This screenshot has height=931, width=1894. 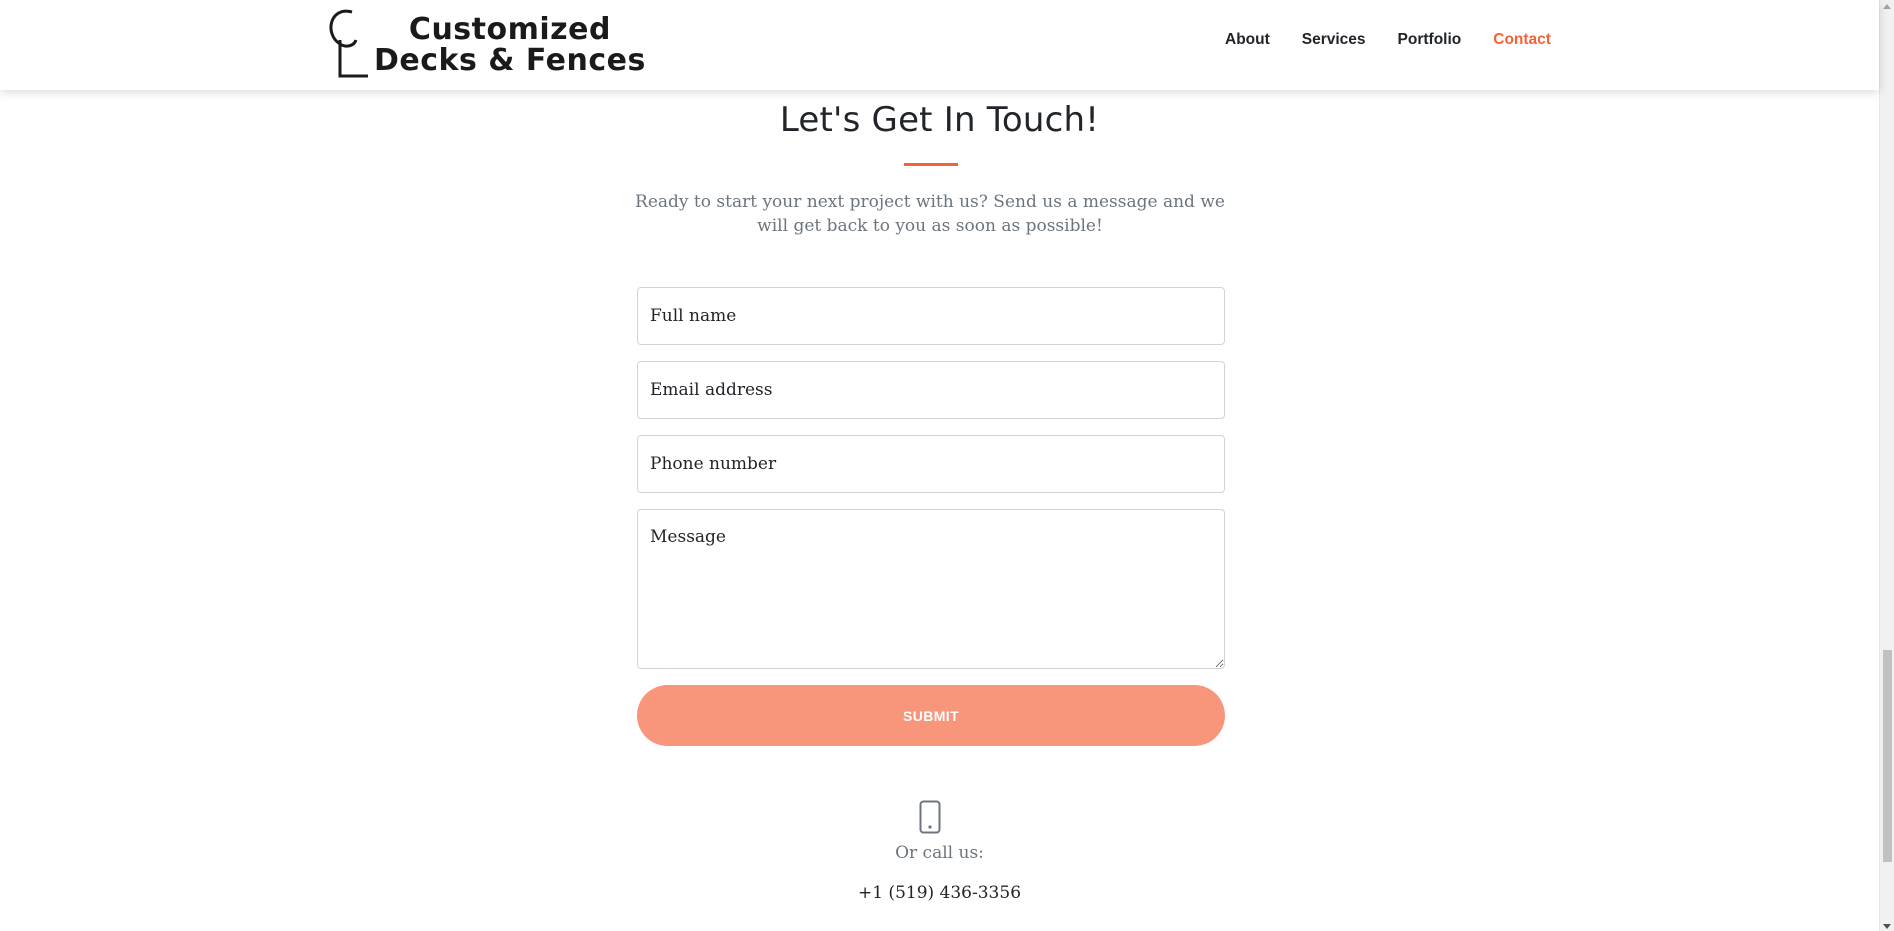 I want to click on nav-item-services: Services, so click(x=1334, y=40).